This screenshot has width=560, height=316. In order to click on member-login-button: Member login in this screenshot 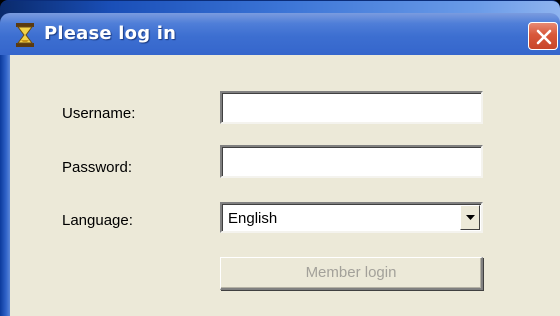, I will do `click(351, 273)`.